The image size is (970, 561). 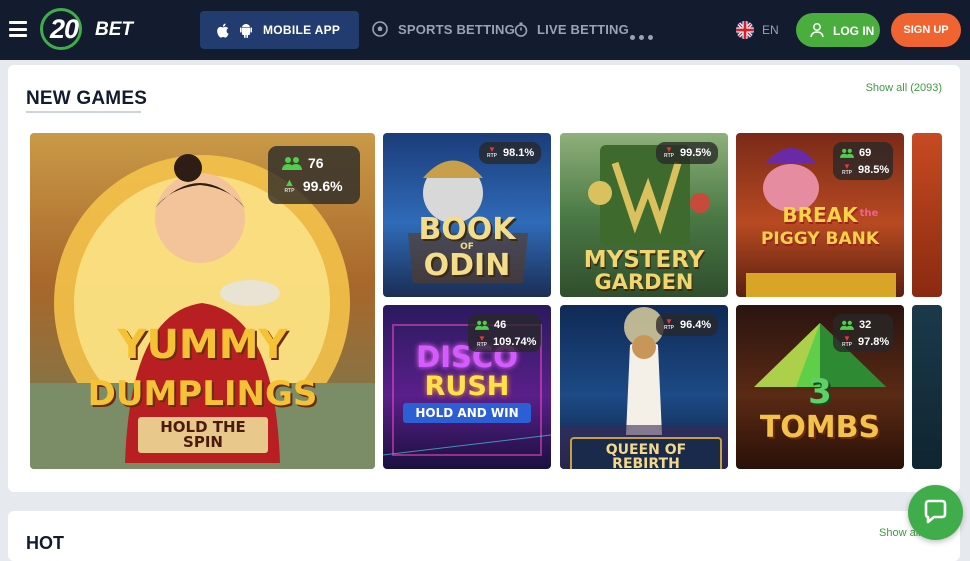 I want to click on game-title-line-2: PIGGY BANK, so click(x=820, y=239).